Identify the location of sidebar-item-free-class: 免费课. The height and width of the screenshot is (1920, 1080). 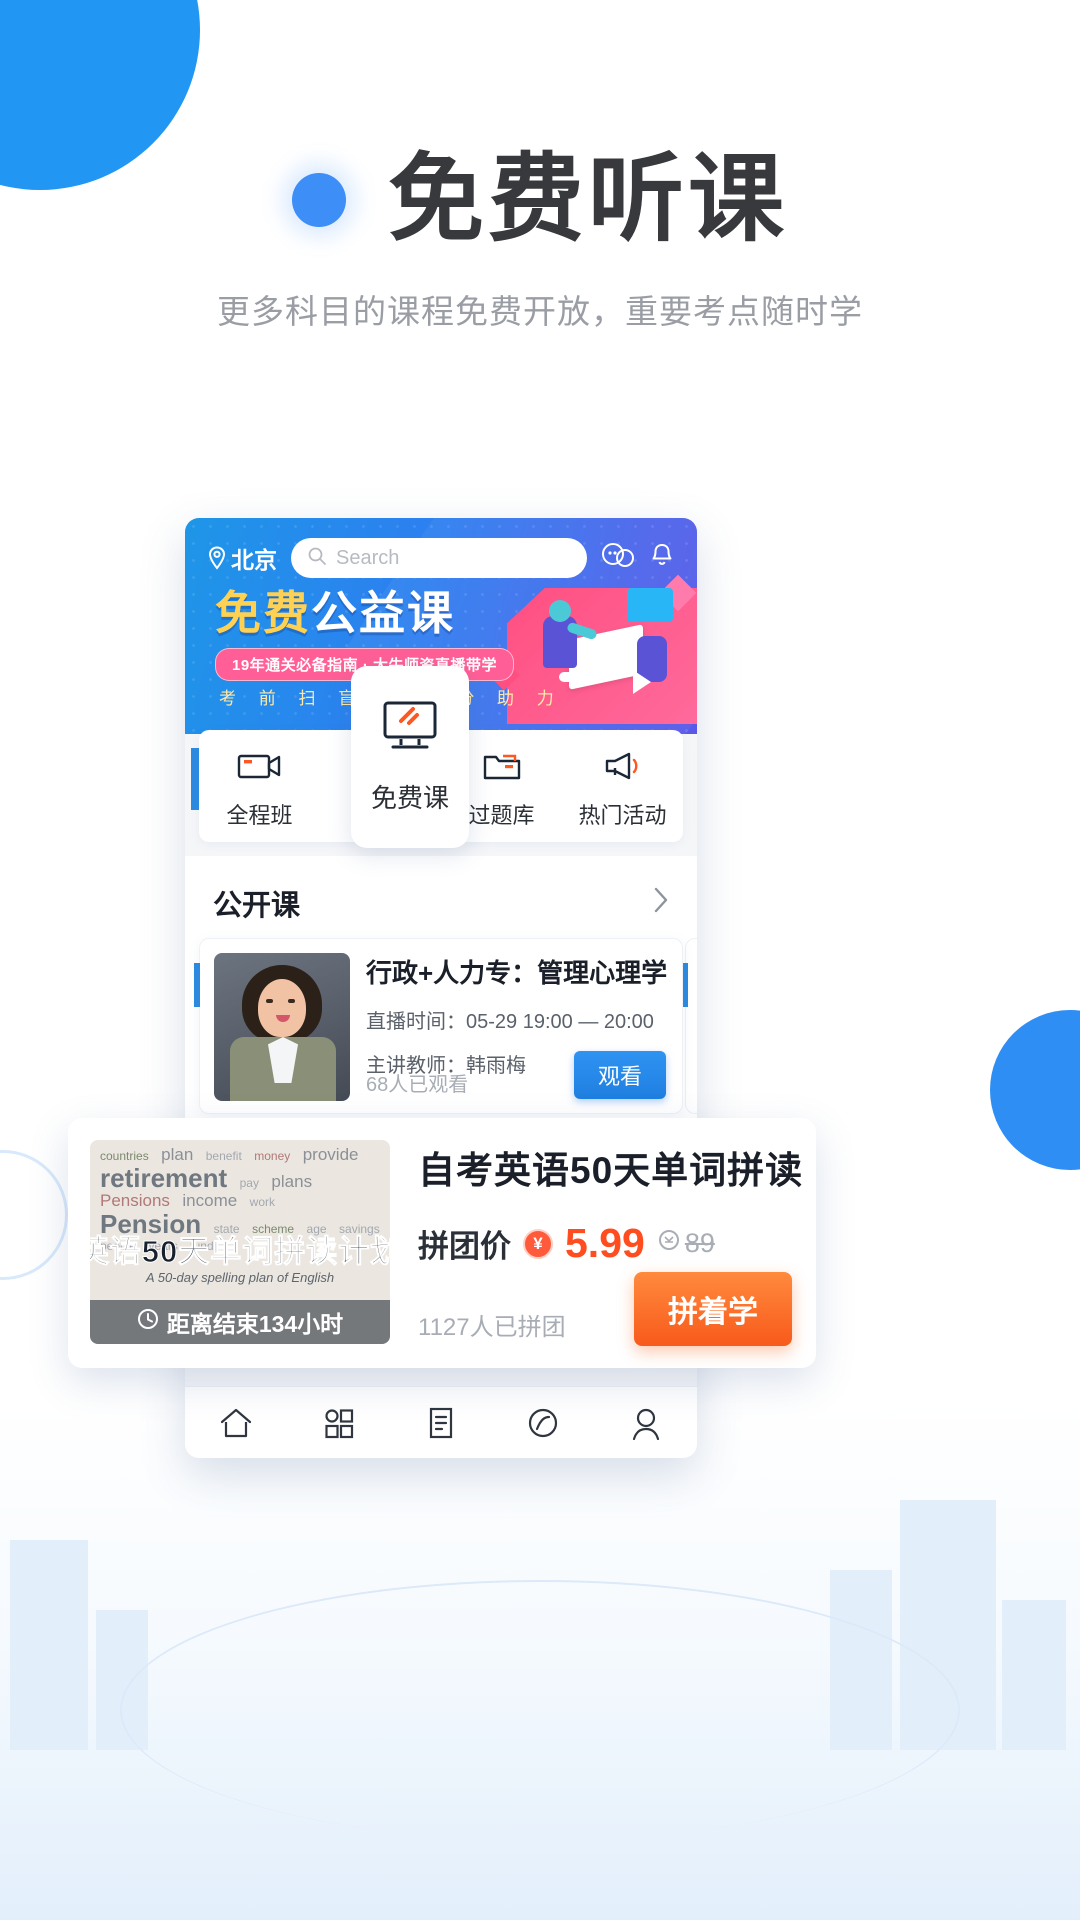
(410, 757).